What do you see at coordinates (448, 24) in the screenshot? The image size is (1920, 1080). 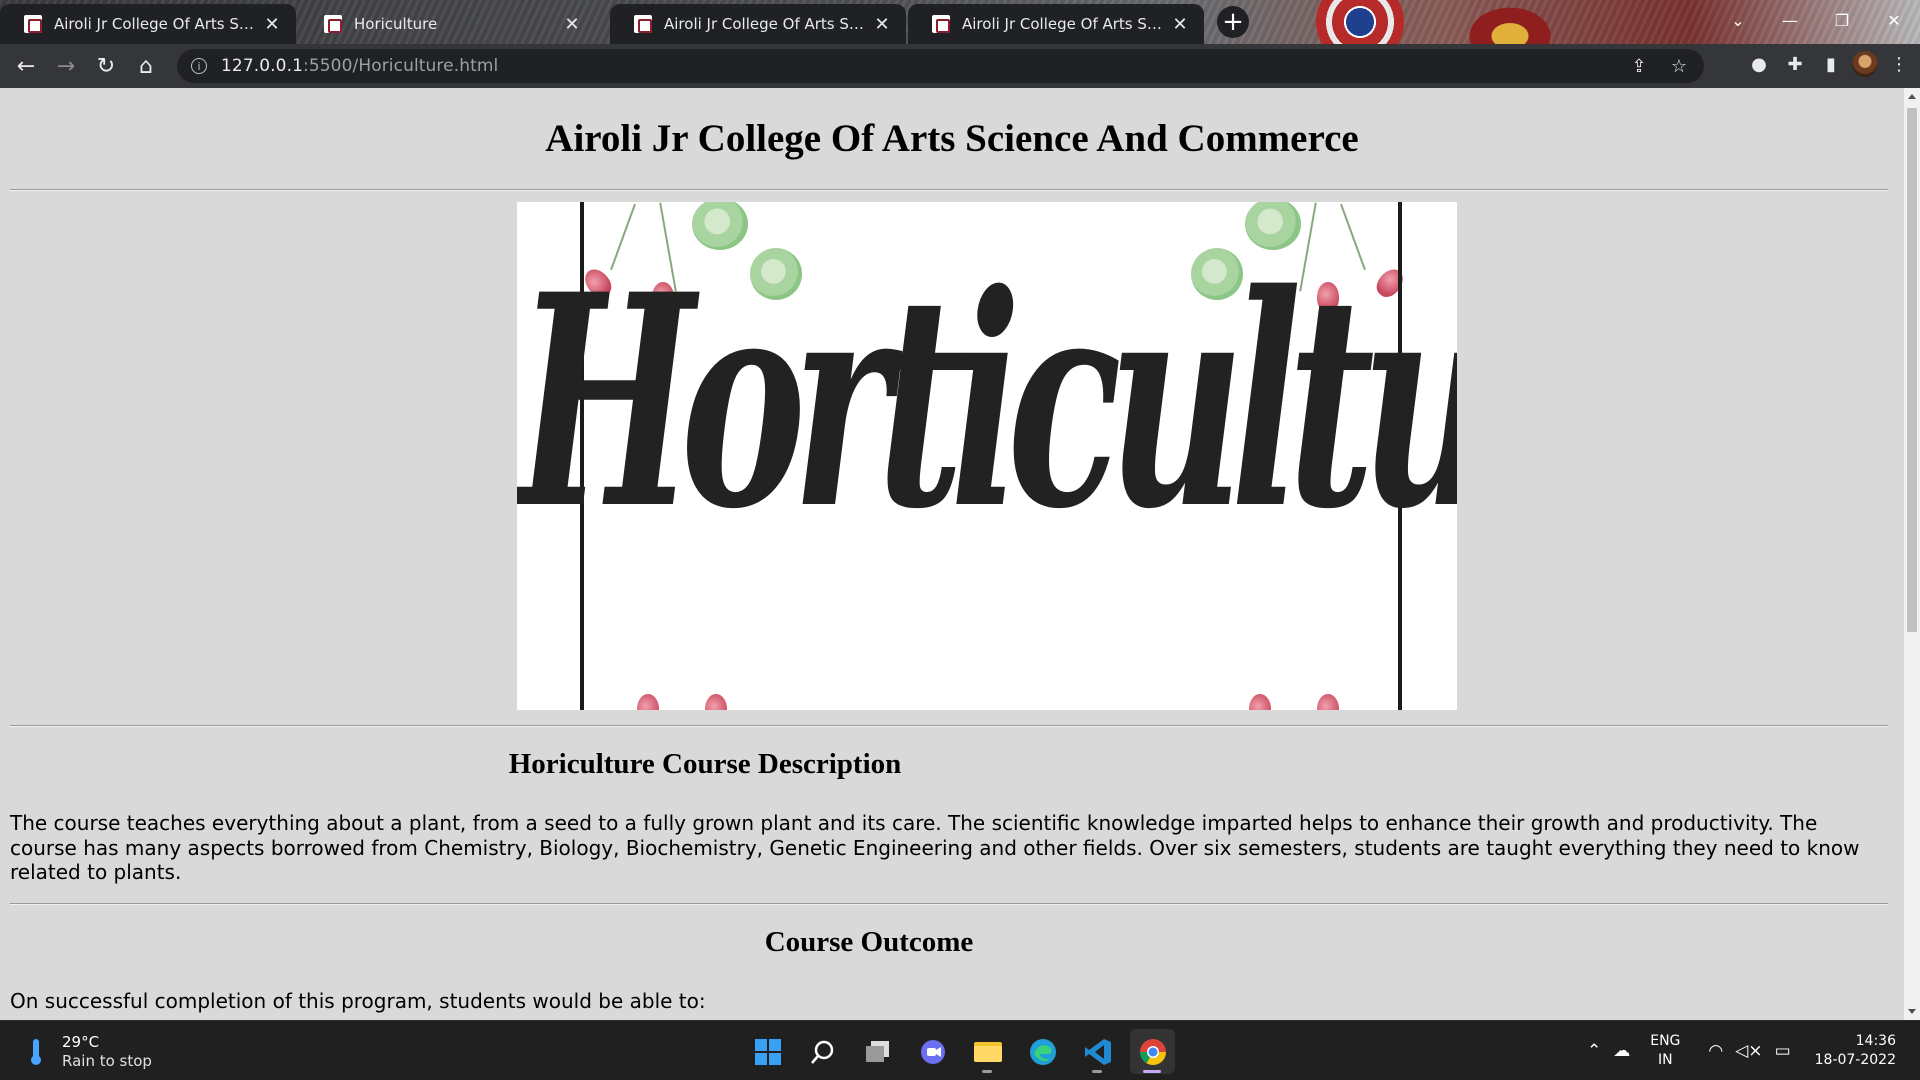 I see `tab-horiculture: Horiculture ✕` at bounding box center [448, 24].